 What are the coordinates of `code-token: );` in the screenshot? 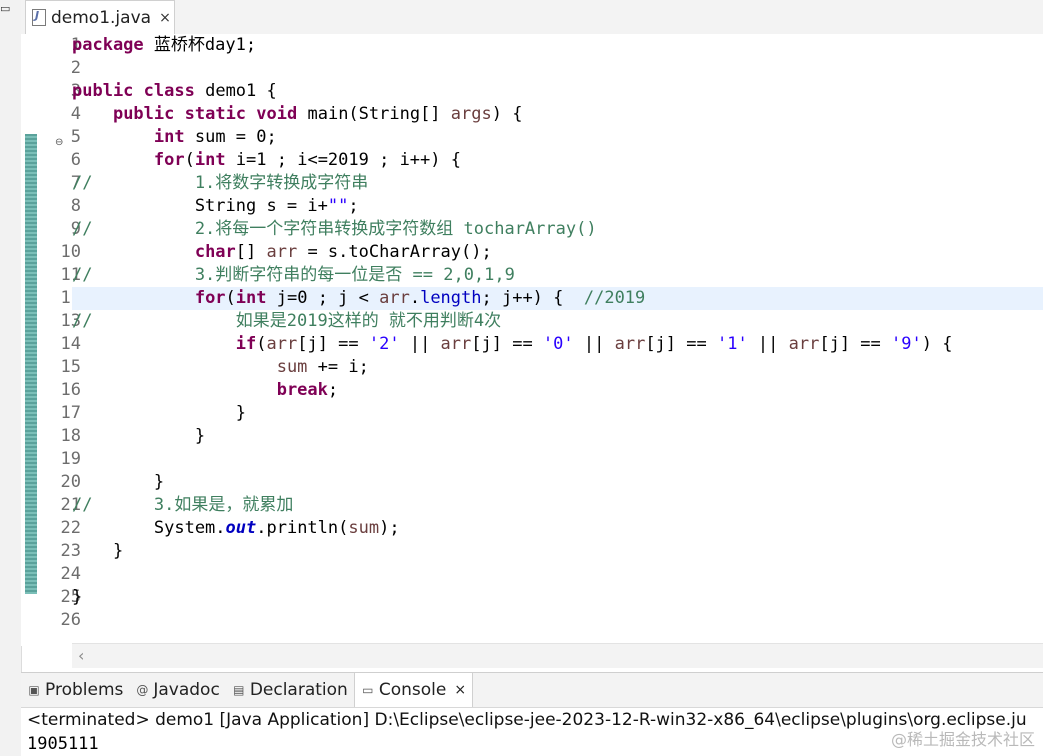 It's located at (389, 528).